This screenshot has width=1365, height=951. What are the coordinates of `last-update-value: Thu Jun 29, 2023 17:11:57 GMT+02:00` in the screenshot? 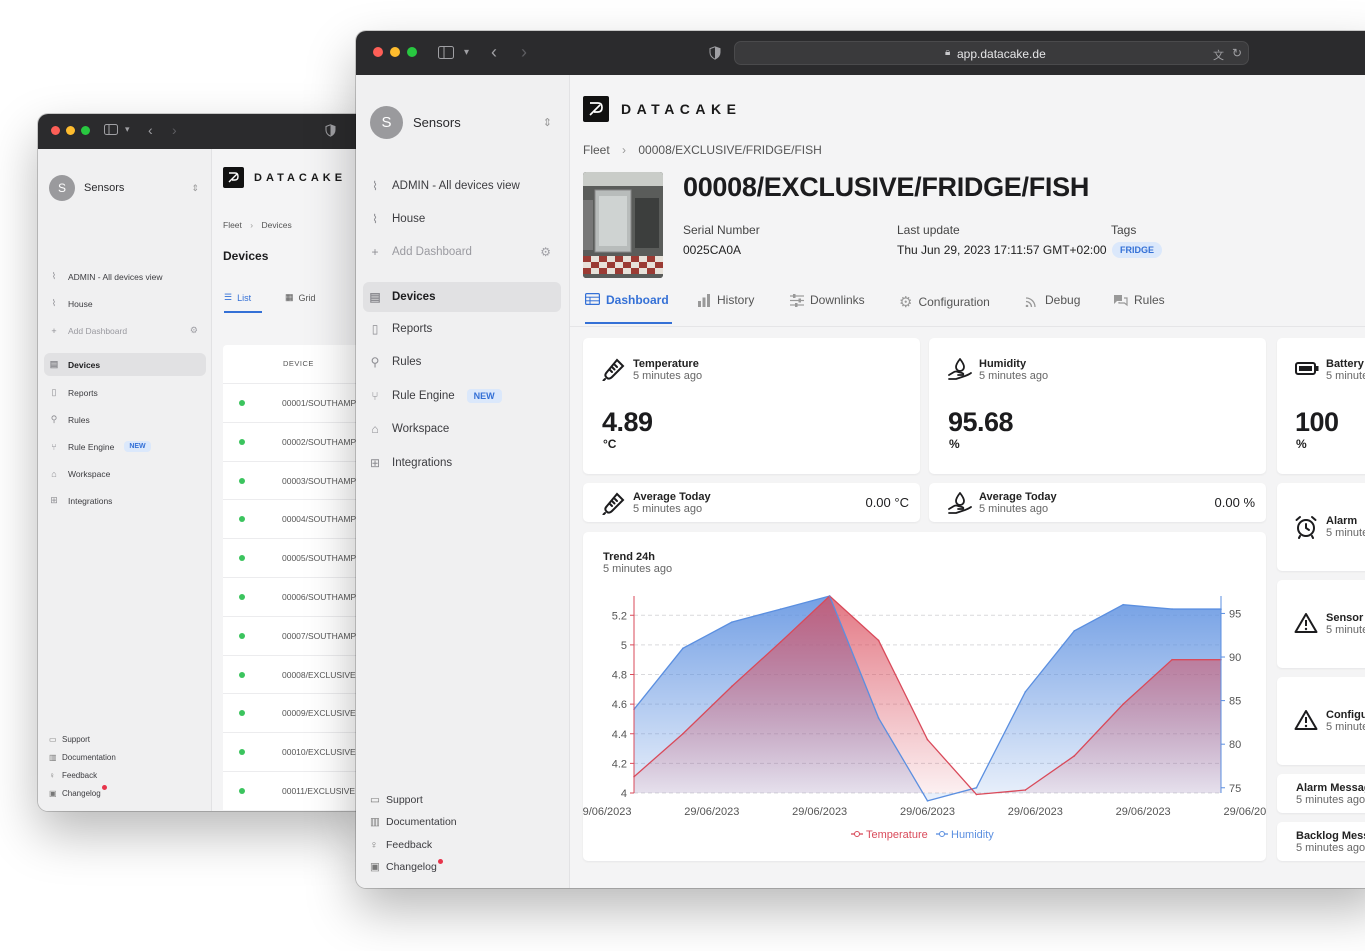 It's located at (1002, 250).